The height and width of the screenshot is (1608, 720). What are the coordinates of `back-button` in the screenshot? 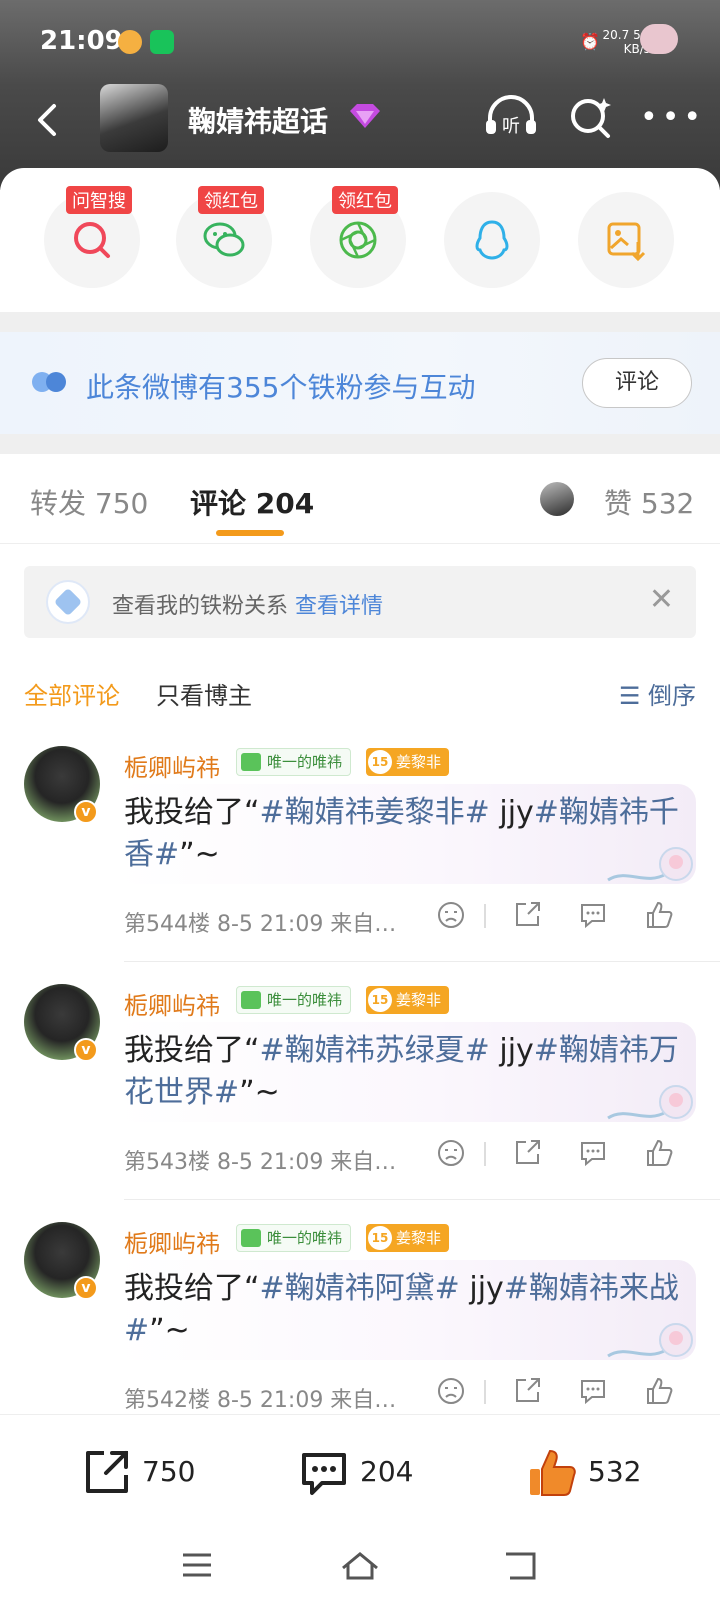 It's located at (48, 120).